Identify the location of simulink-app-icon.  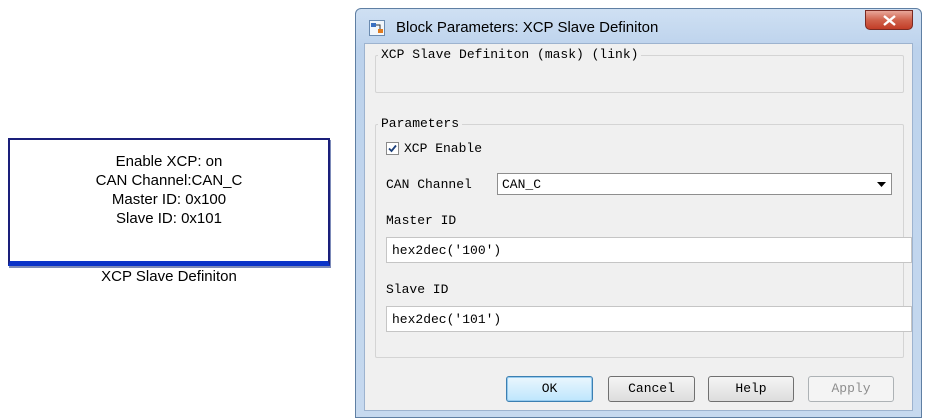
(377, 28).